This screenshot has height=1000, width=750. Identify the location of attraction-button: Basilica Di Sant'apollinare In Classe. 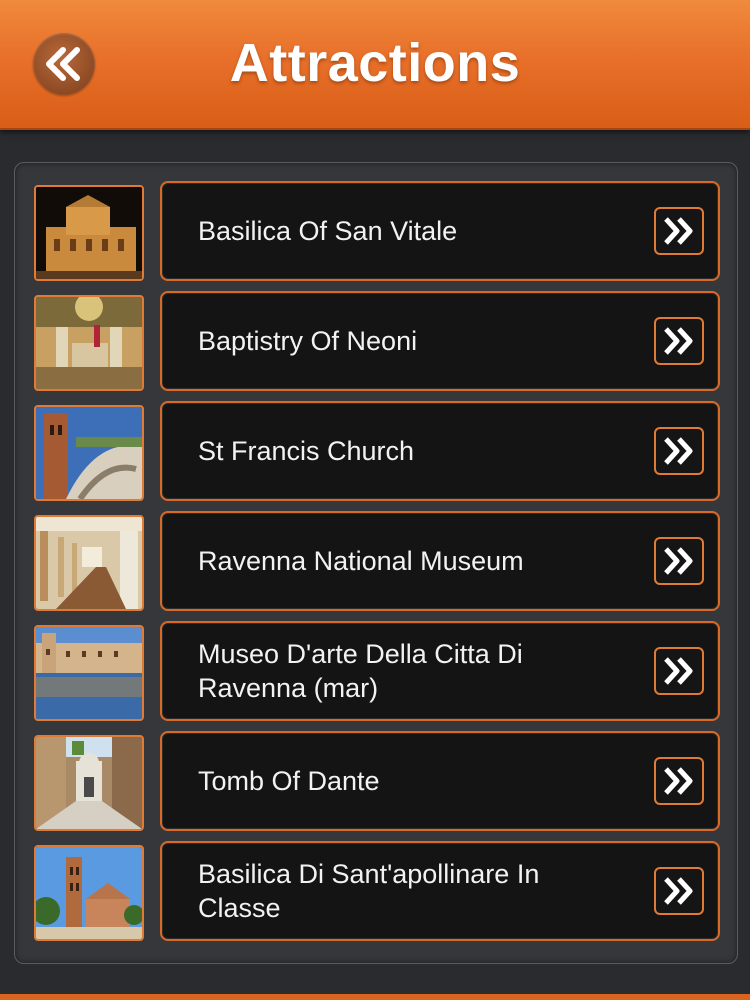
(440, 891).